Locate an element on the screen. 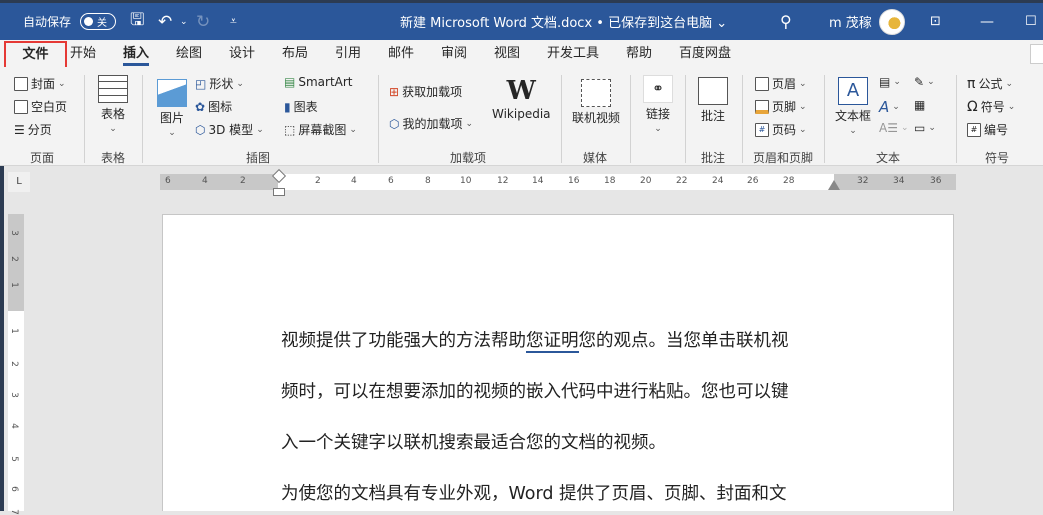 The image size is (1043, 515). ruler-tick: 22 is located at coordinates (682, 181).